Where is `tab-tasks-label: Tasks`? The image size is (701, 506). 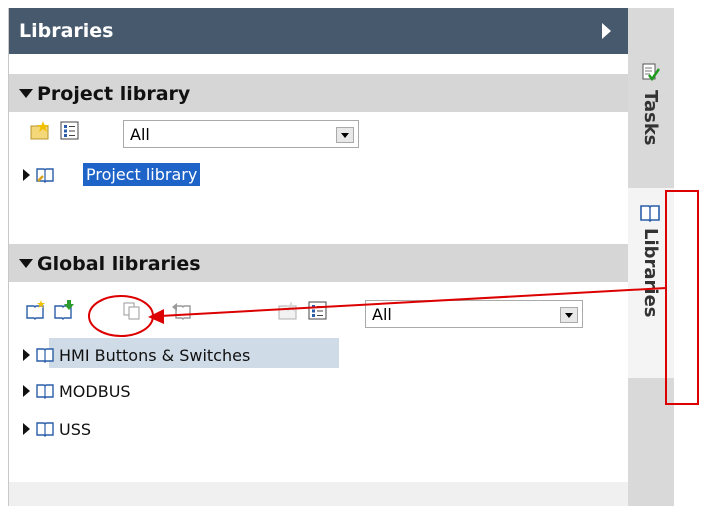
tab-tasks-label: Tasks is located at coordinates (650, 118).